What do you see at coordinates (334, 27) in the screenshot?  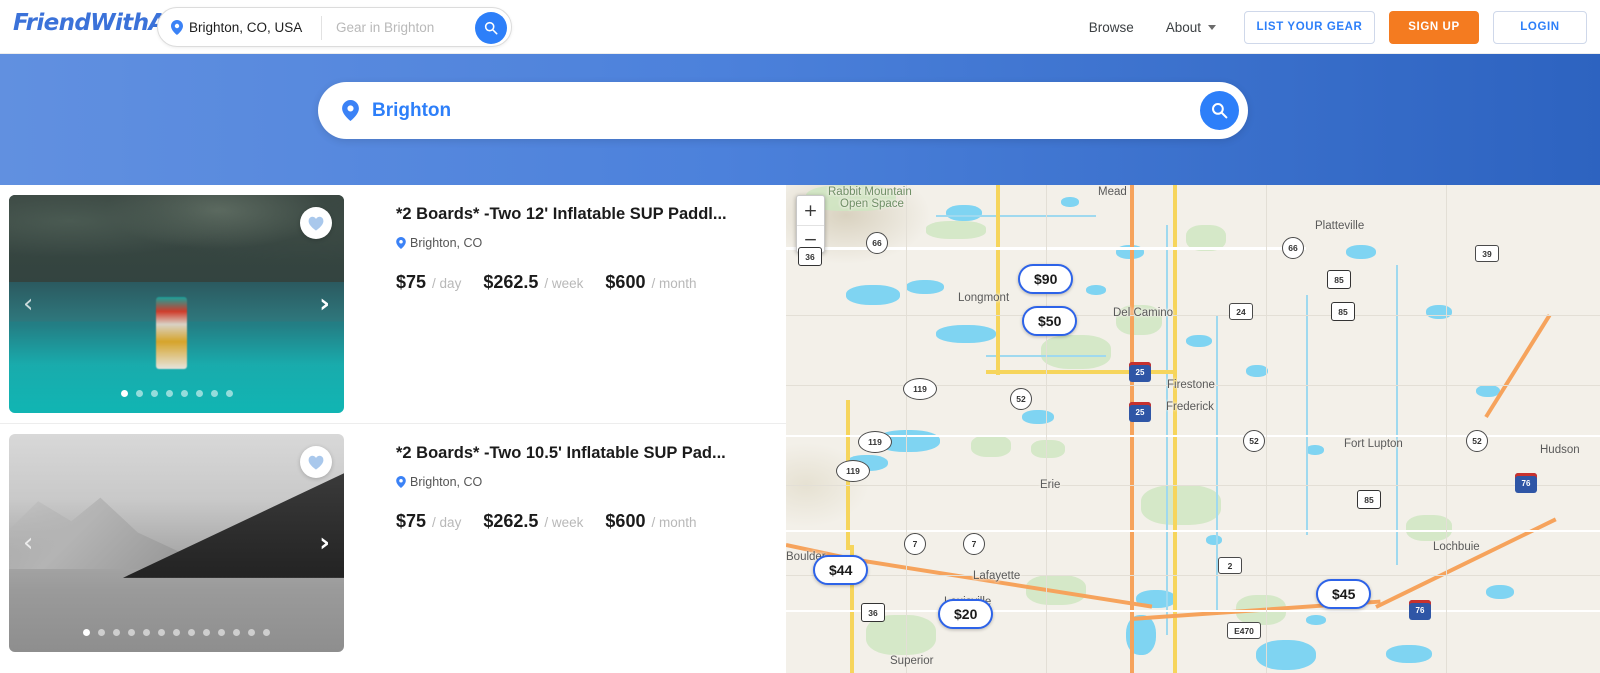 I see `header-search-bar: Brighton, CO, USA Gear in Brighton` at bounding box center [334, 27].